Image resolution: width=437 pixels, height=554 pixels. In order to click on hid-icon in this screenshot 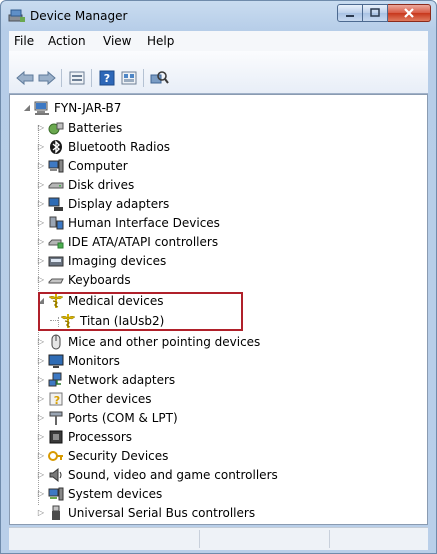, I will do `click(56, 223)`.